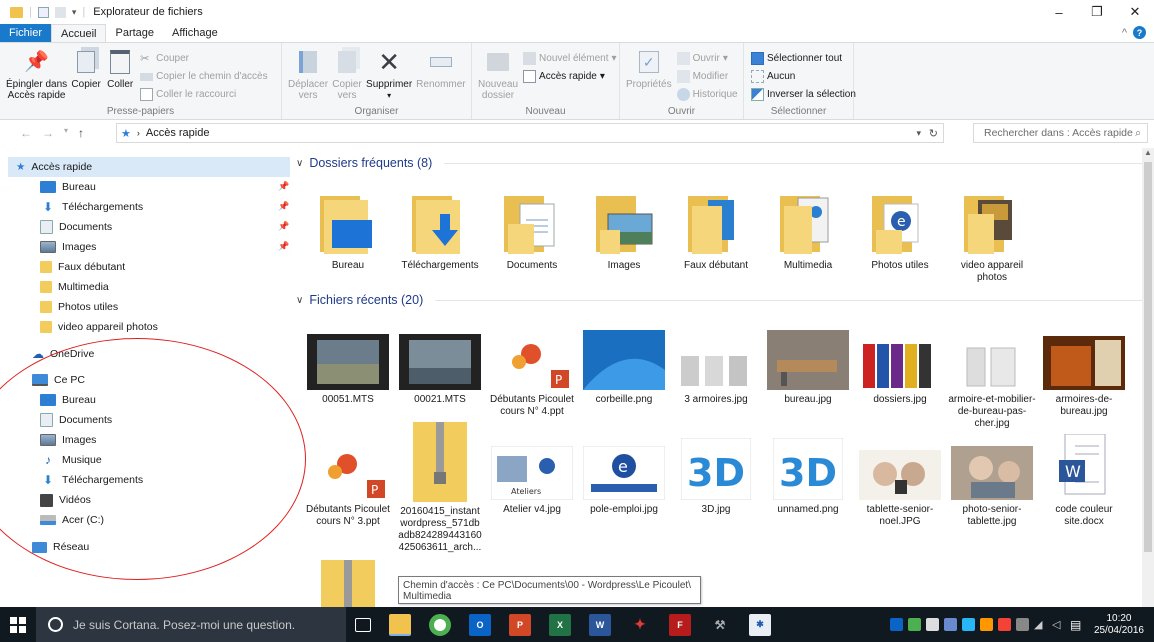 Image resolution: width=1154 pixels, height=642 pixels. Describe the element at coordinates (348, 475) in the screenshot. I see `tile-file-debutants-cours-3: P Débutants Picoulet cours N° 3.ppt` at that location.